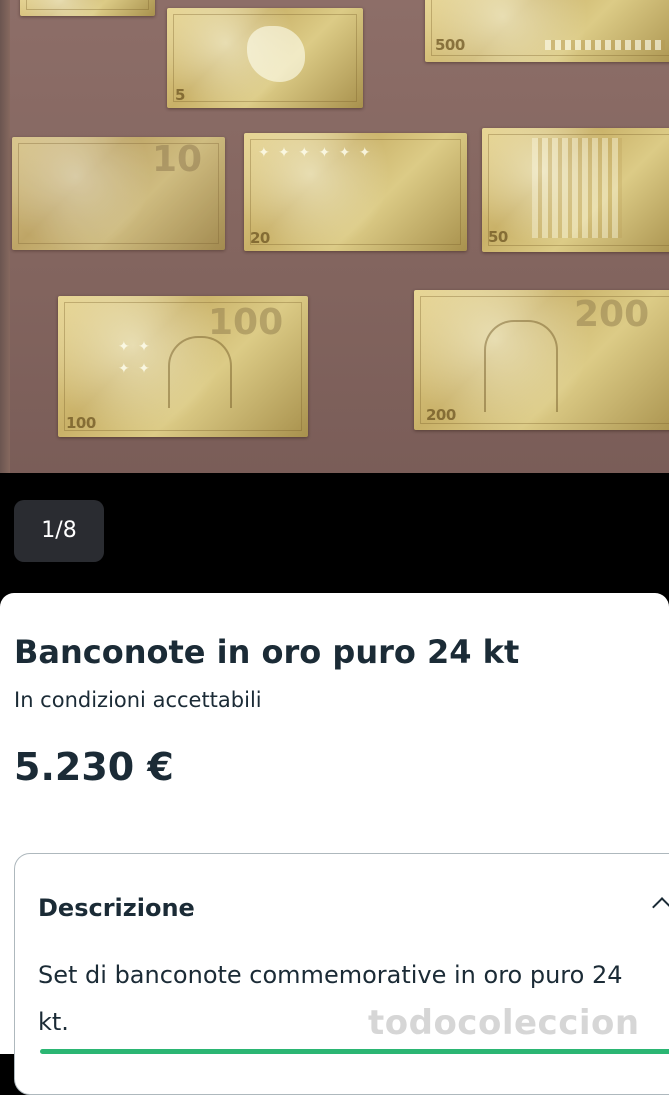  Describe the element at coordinates (138, 700) in the screenshot. I see `listing-condition: In condizioni accettabili` at that location.